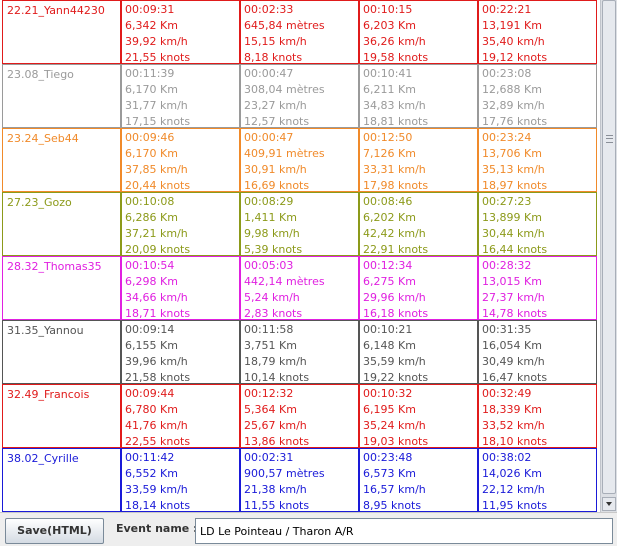 Image resolution: width=617 pixels, height=546 pixels. I want to click on leg-stats-cell: 00:12:50 7,126 Km 33,31 km/h 17,98 knots, so click(418, 160).